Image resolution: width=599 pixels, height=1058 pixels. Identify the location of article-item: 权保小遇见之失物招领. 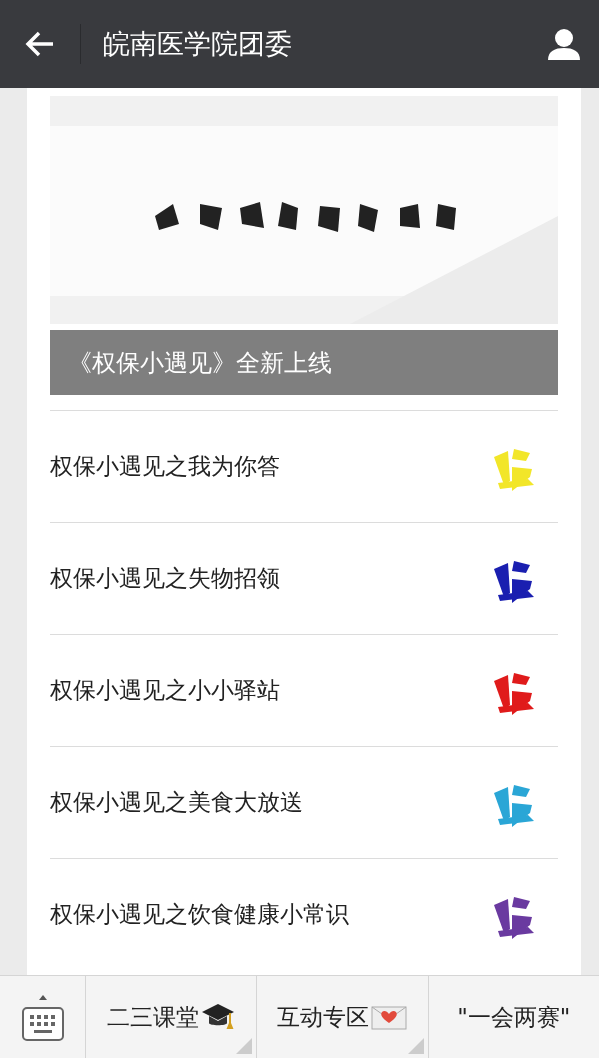
(304, 578).